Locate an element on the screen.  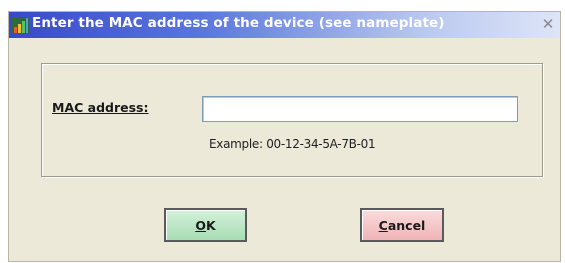
close-icon: ✕ is located at coordinates (548, 24).